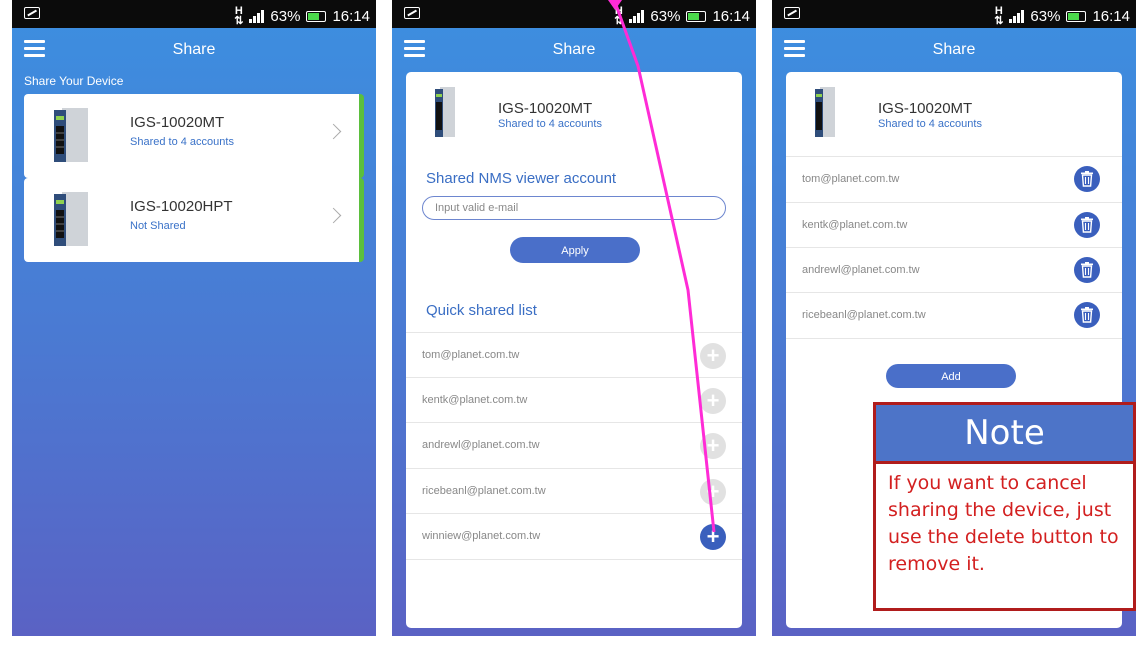 The image size is (1136, 646). Describe the element at coordinates (615, 5) in the screenshot. I see `arrow-head-icon` at that location.